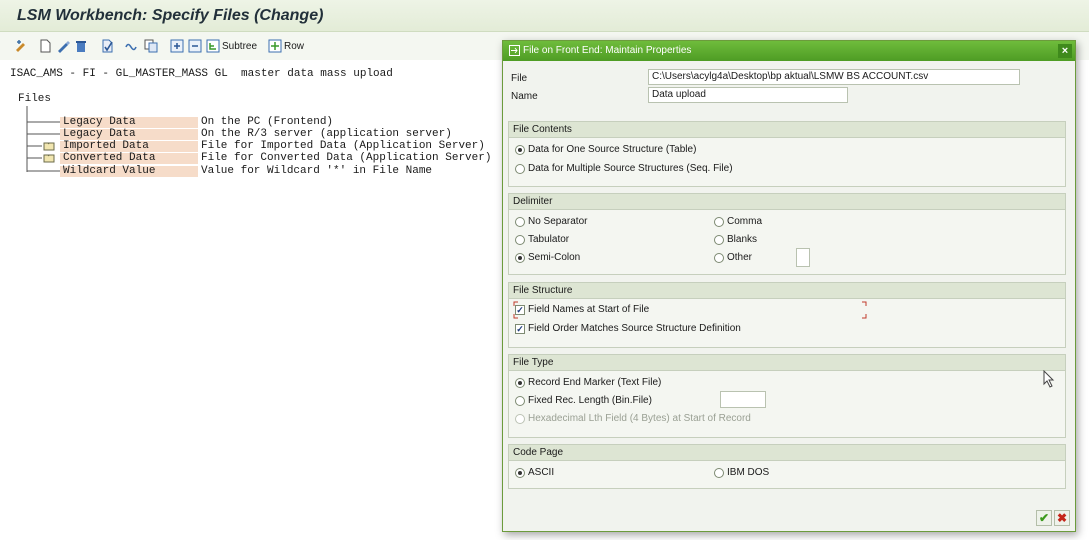 This screenshot has height=540, width=1089. I want to click on name-label: Name, so click(524, 96).